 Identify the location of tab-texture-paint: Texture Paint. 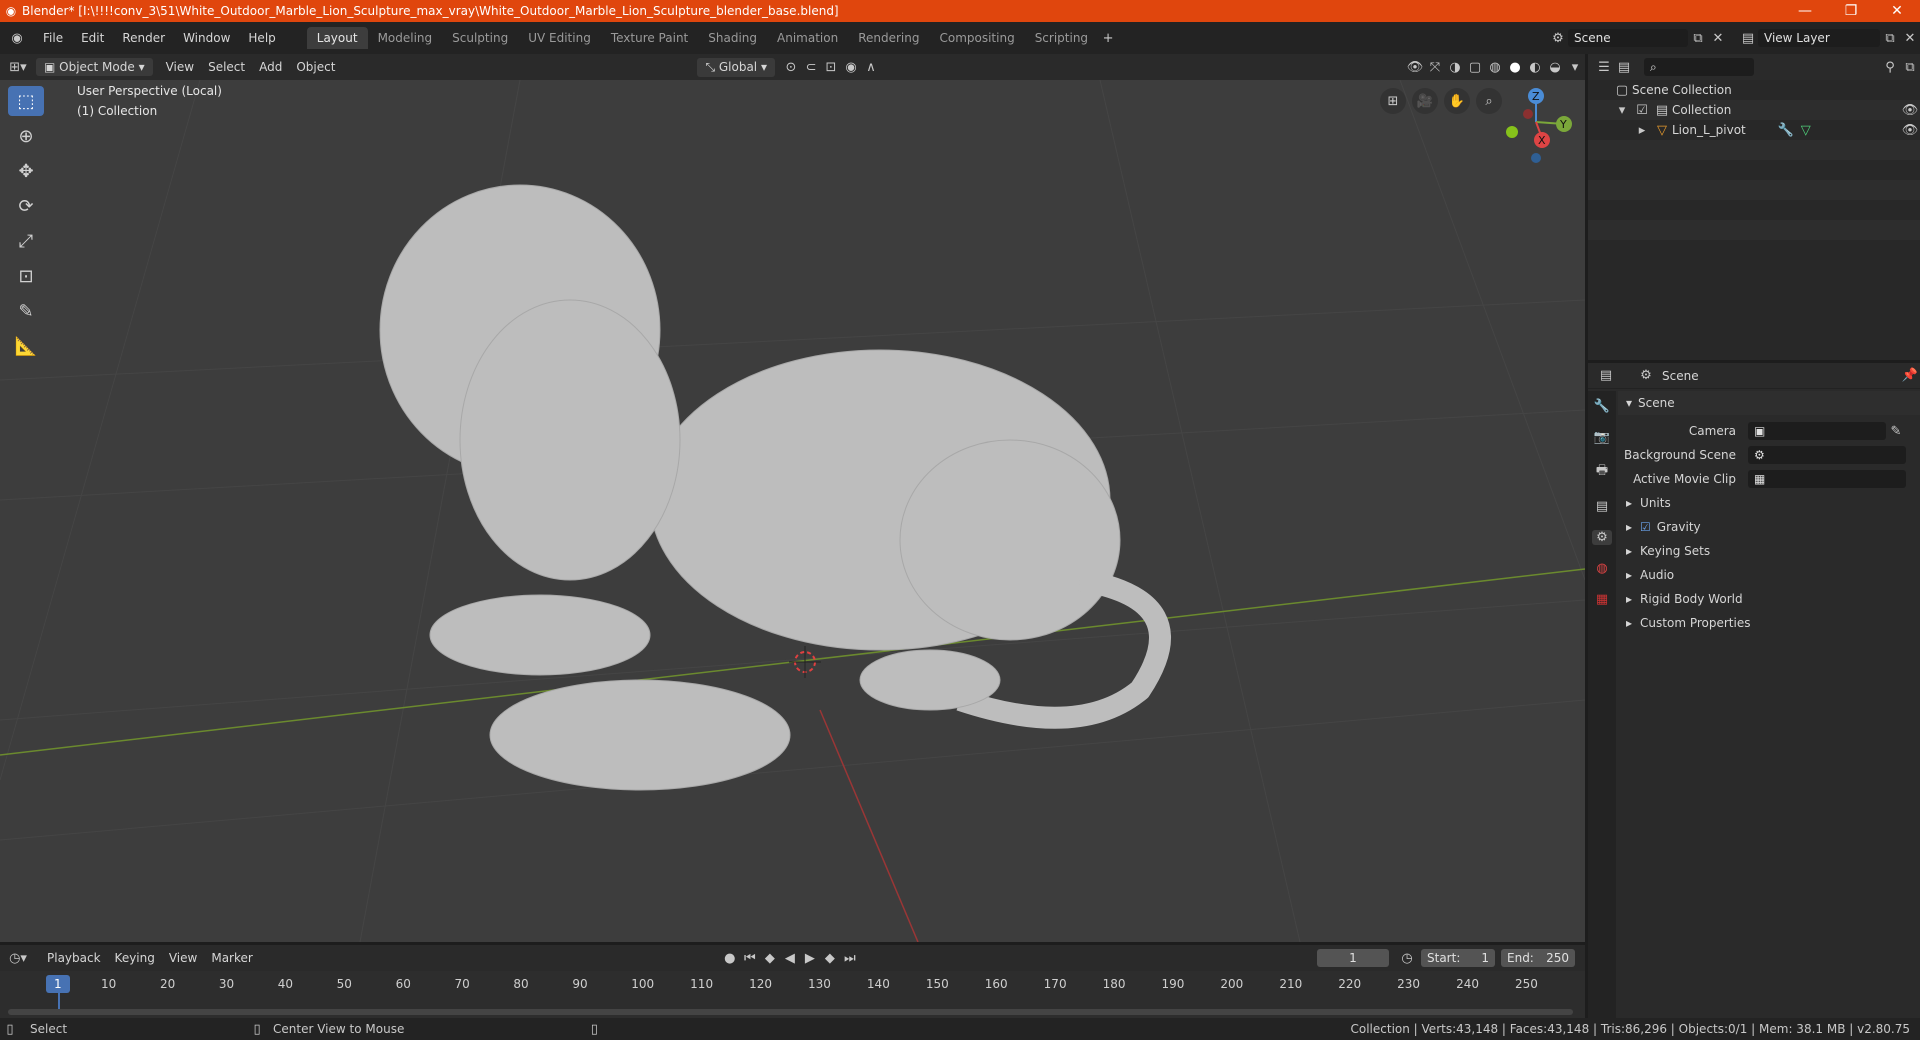
(649, 38).